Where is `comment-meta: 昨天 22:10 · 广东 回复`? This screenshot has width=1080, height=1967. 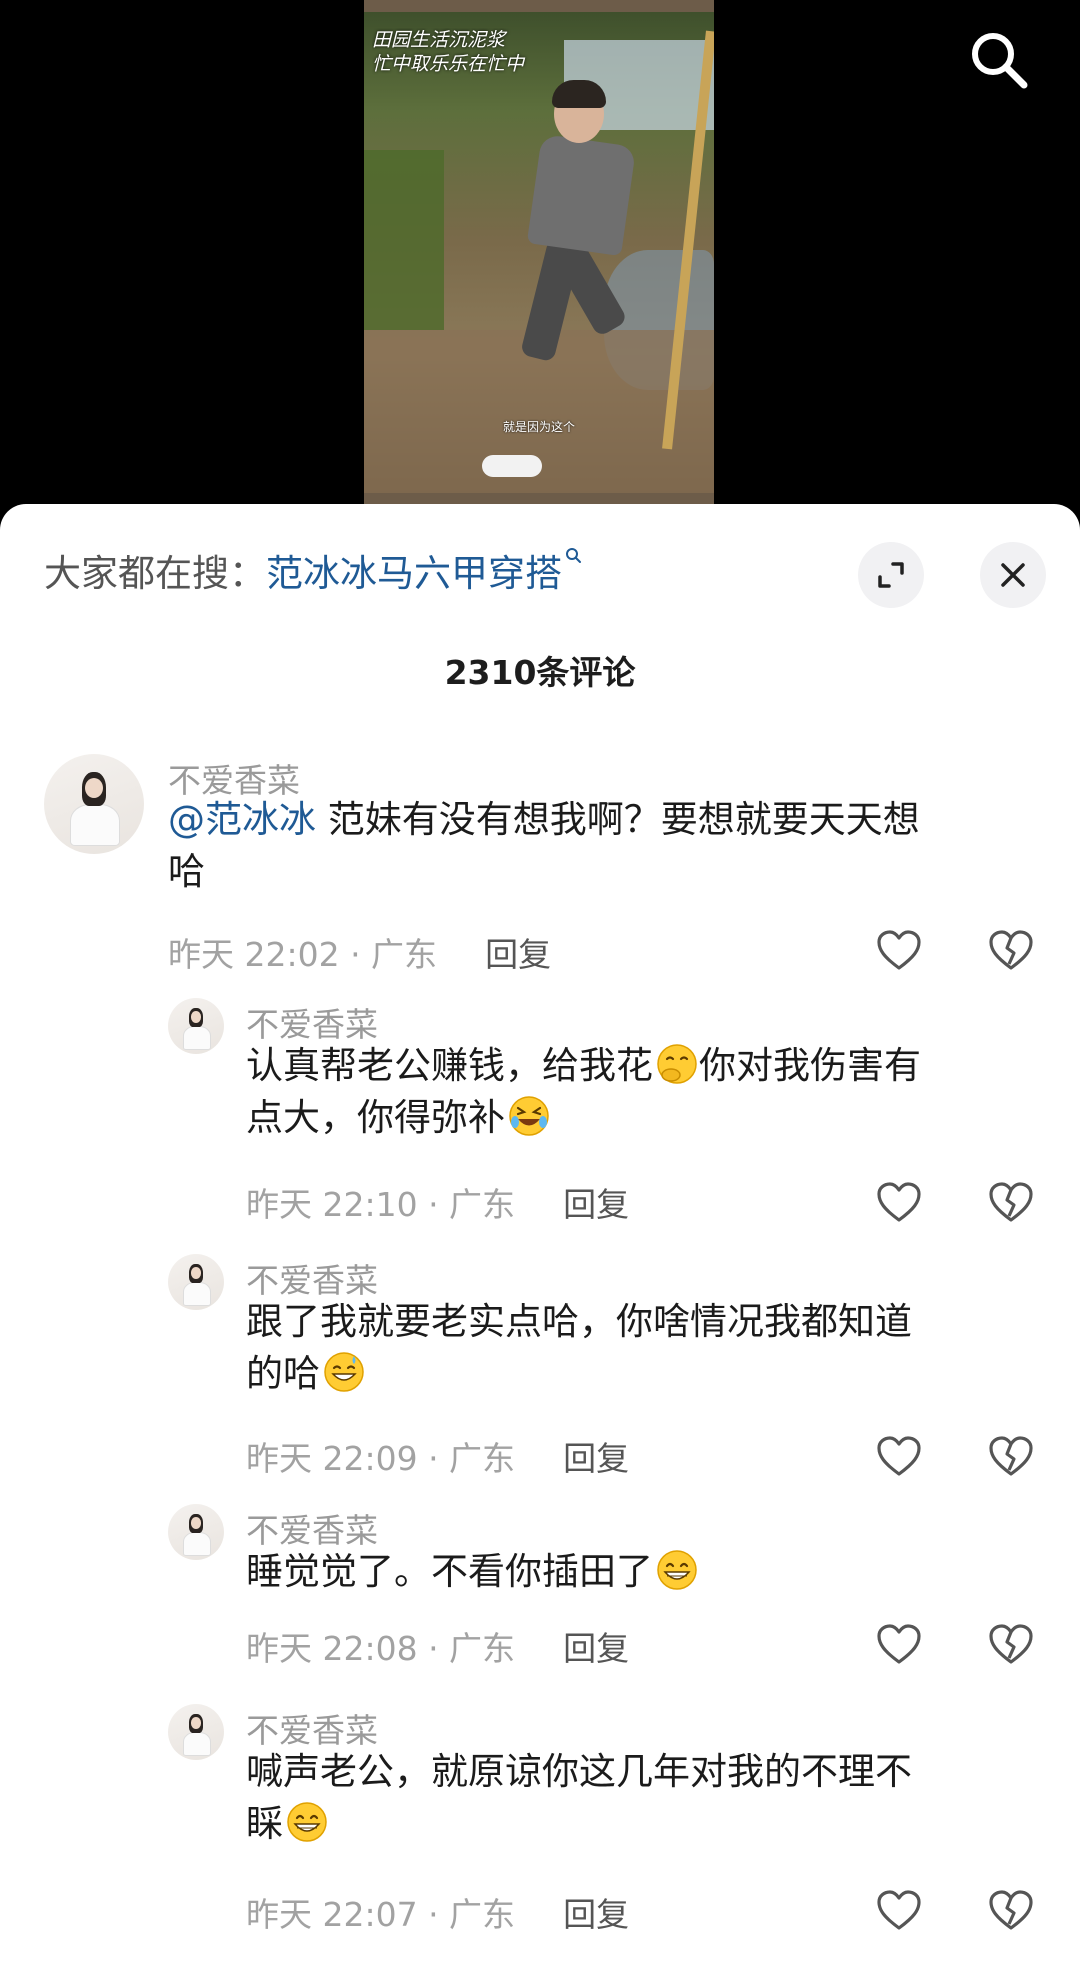 comment-meta: 昨天 22:10 · 广东 回复 is located at coordinates (437, 1202).